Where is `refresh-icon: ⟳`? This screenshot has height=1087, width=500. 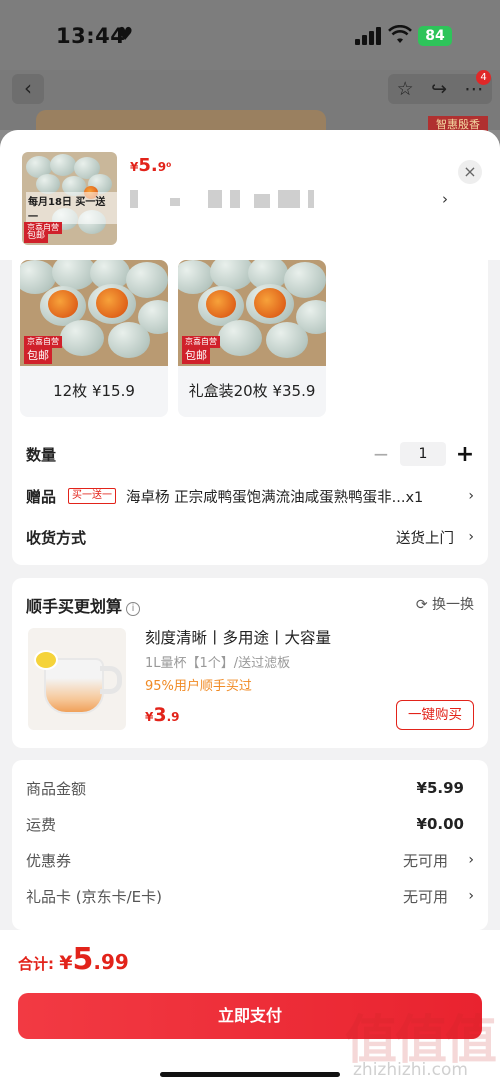 refresh-icon: ⟳ is located at coordinates (421, 605).